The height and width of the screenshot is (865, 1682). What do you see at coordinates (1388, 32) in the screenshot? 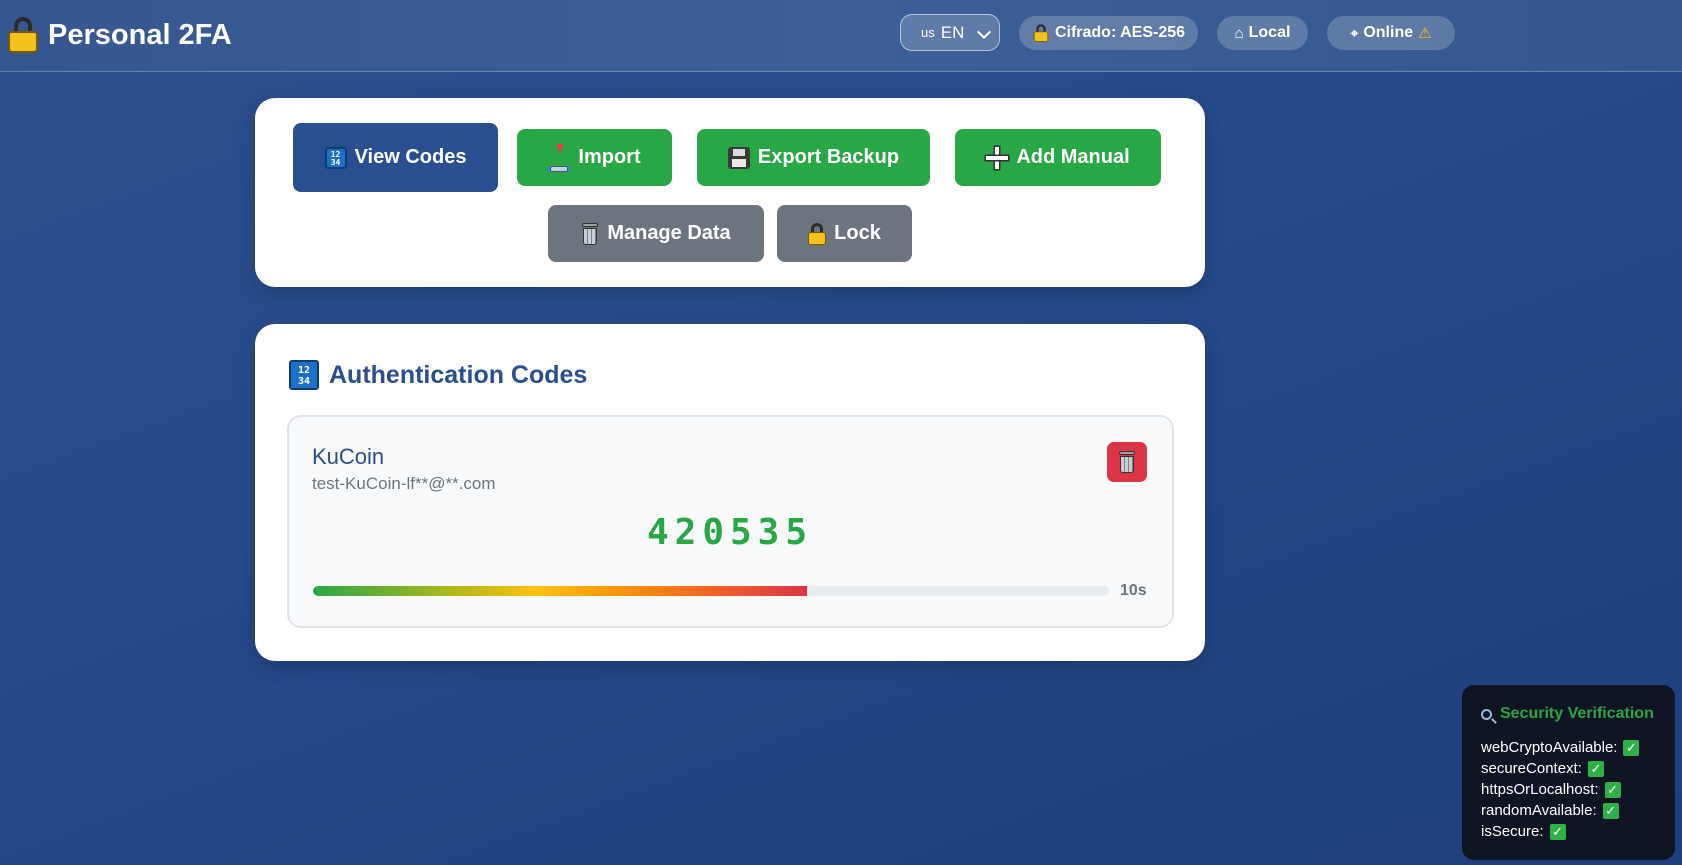
I see `connection-label: Online` at bounding box center [1388, 32].